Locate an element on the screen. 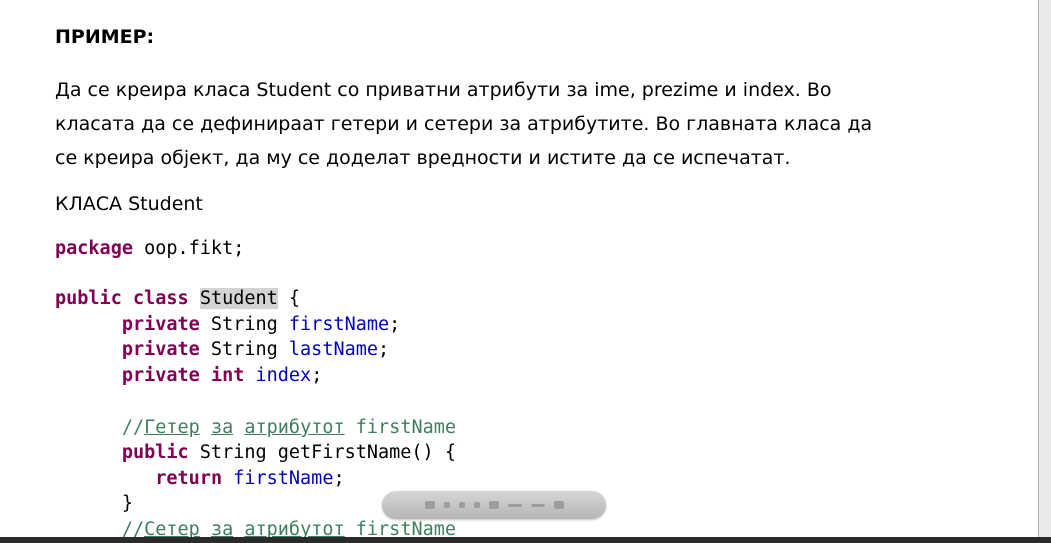  keyword: package is located at coordinates (94, 248).